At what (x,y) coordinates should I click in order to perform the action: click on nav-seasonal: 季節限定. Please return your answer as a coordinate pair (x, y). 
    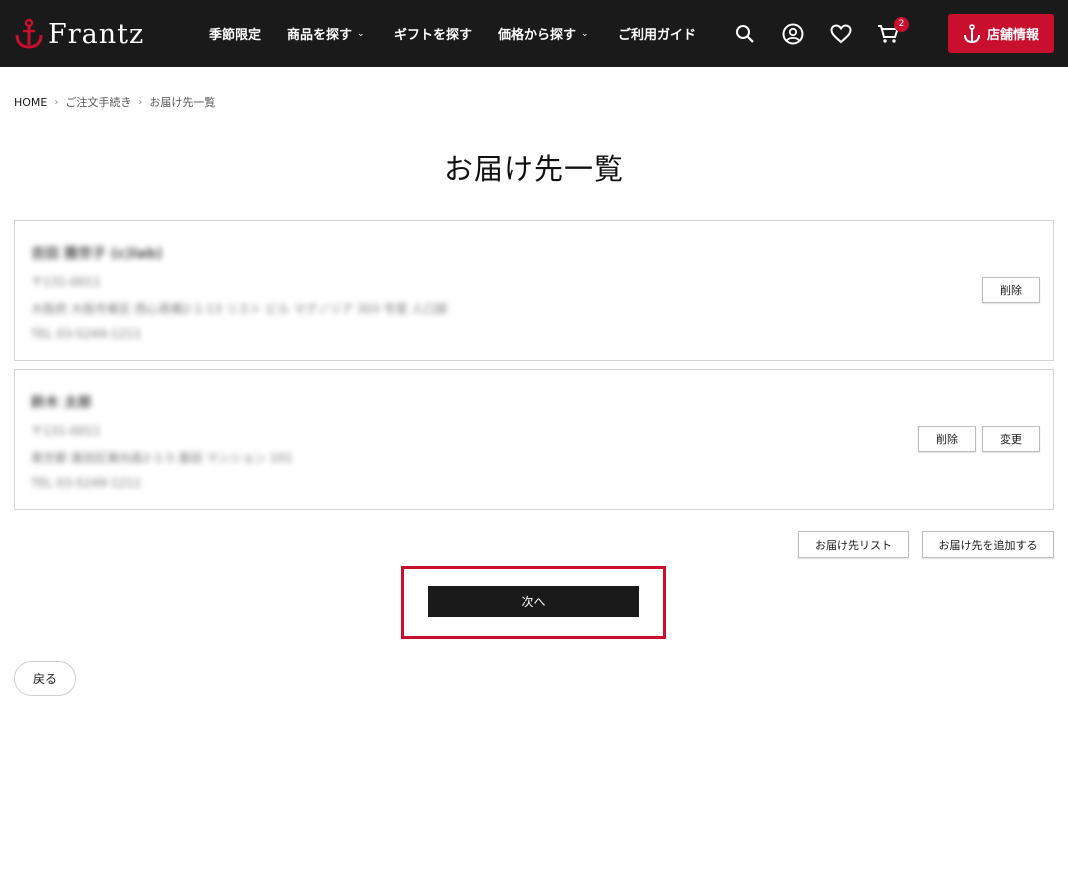
    Looking at the image, I should click on (235, 33).